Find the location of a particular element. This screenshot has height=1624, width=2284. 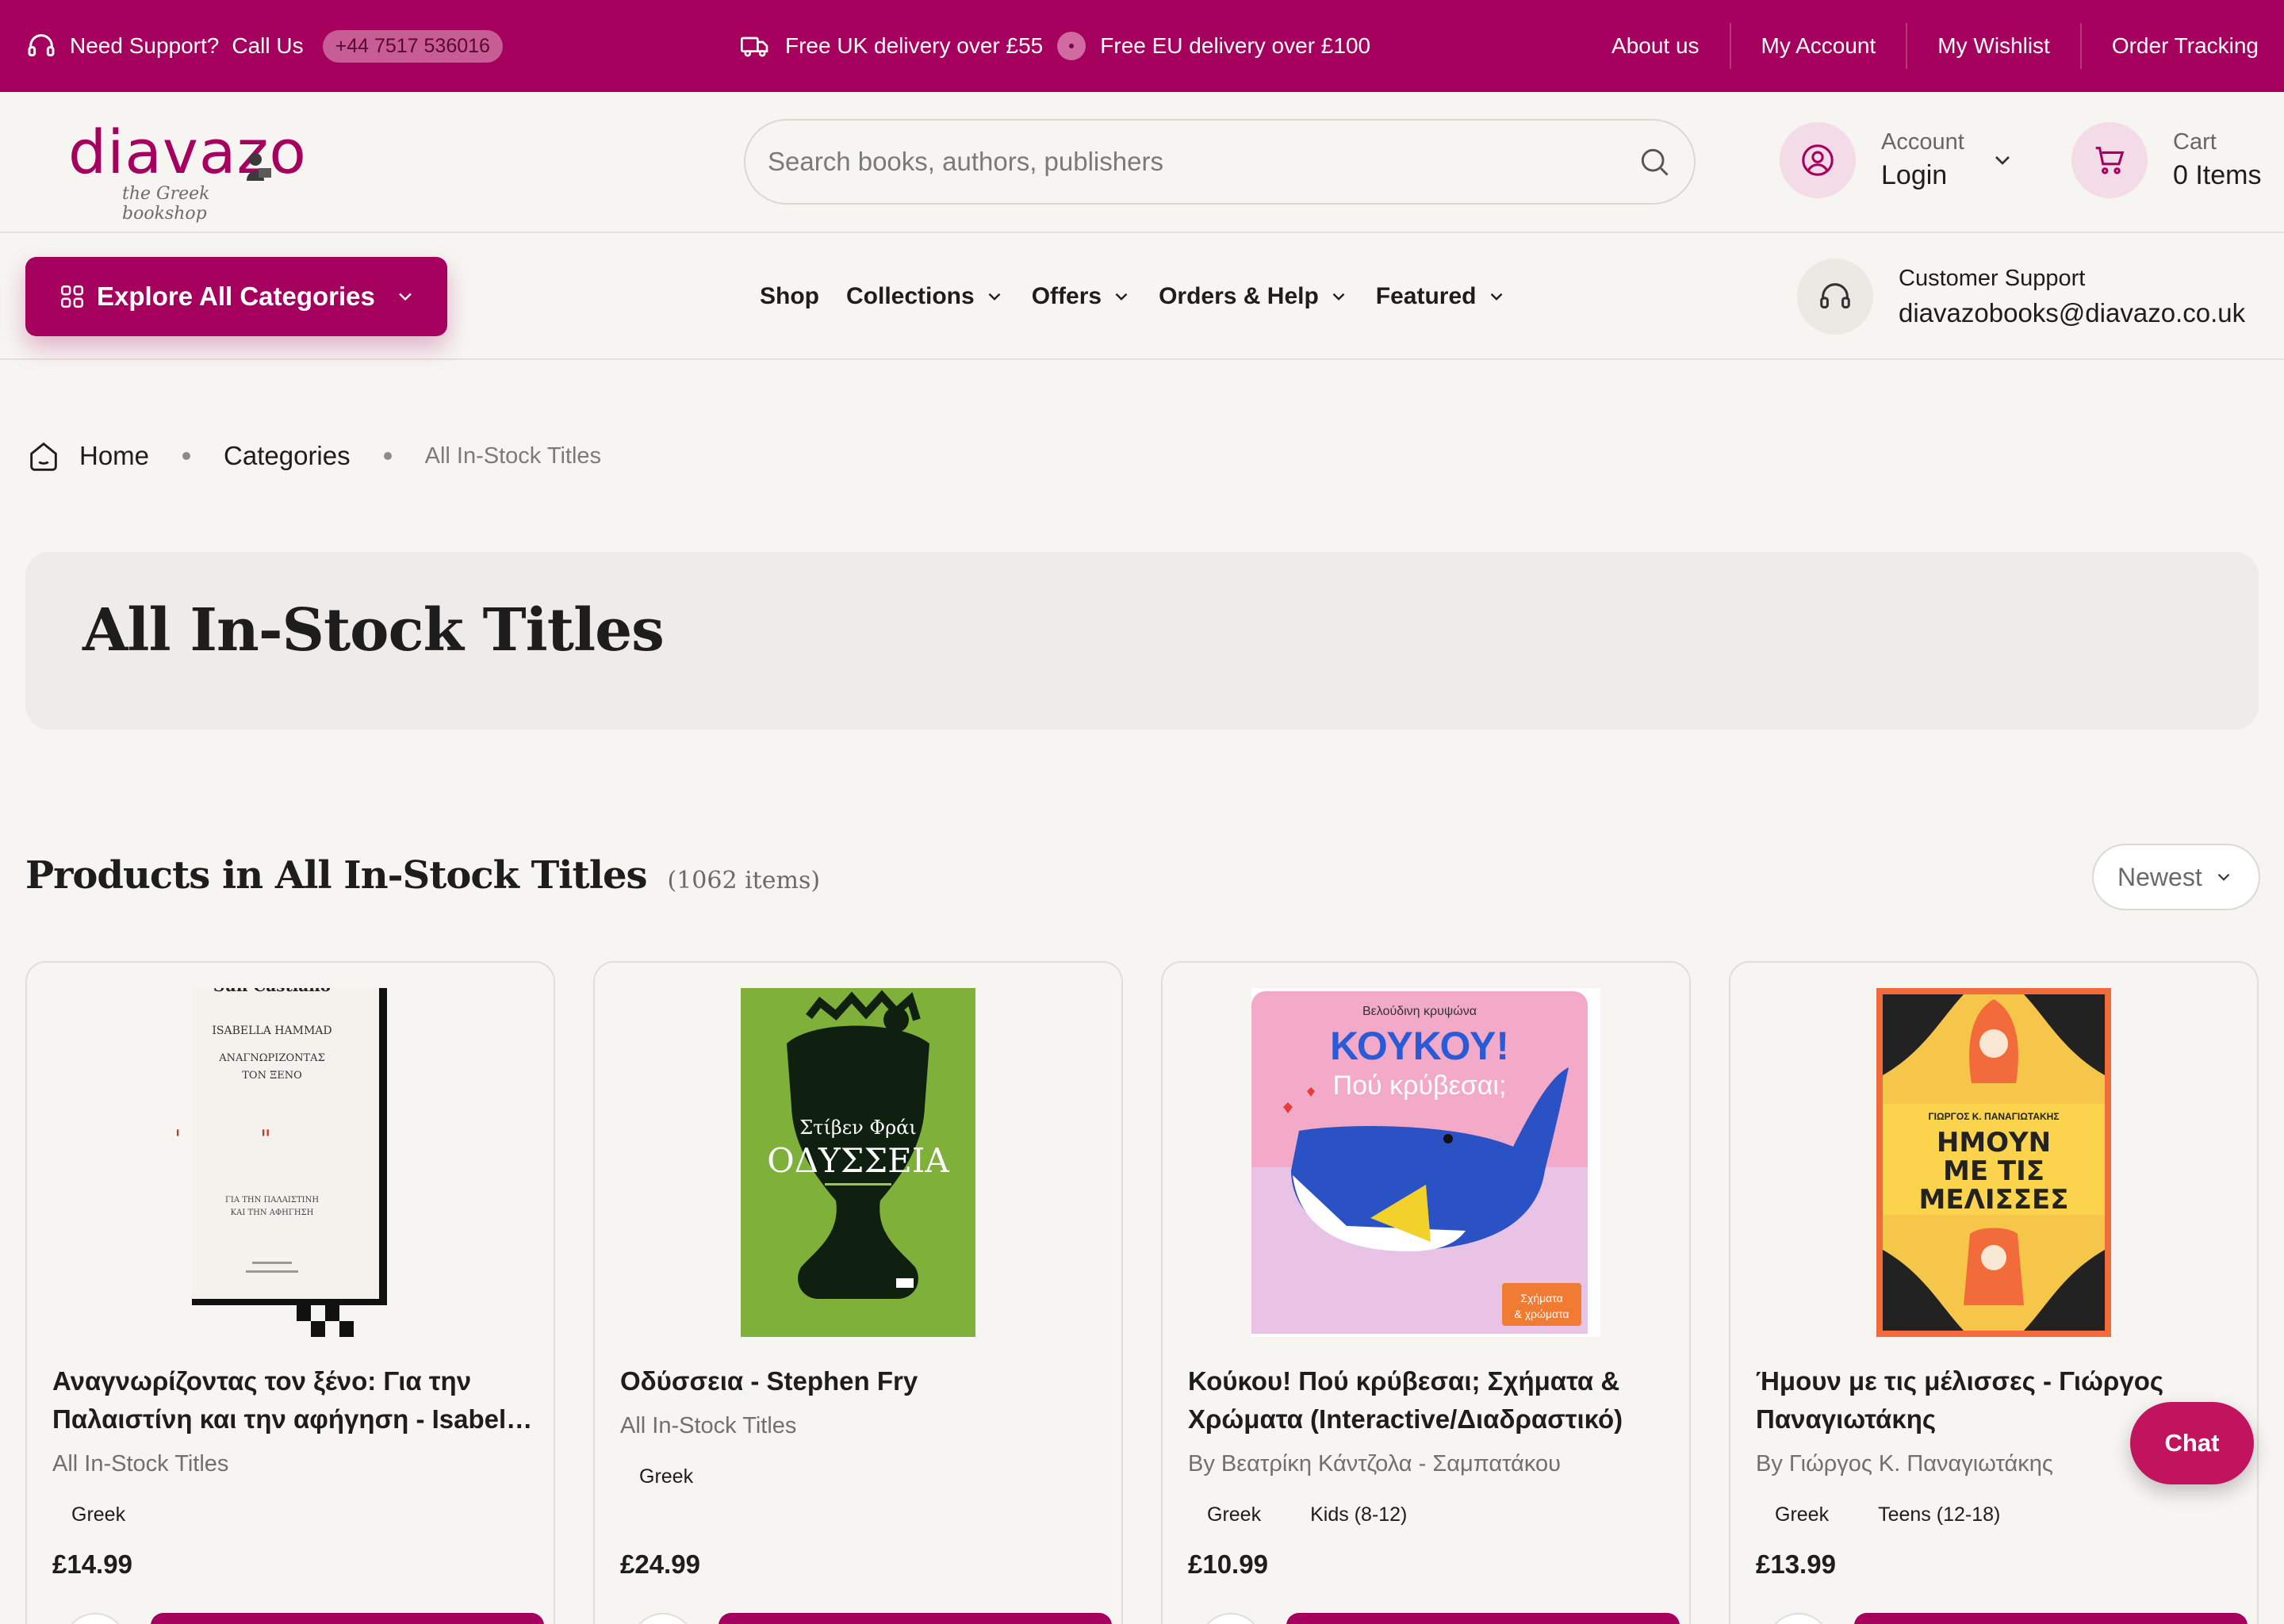

site-logo: diavazo the Greek bookshop is located at coordinates (187, 172).